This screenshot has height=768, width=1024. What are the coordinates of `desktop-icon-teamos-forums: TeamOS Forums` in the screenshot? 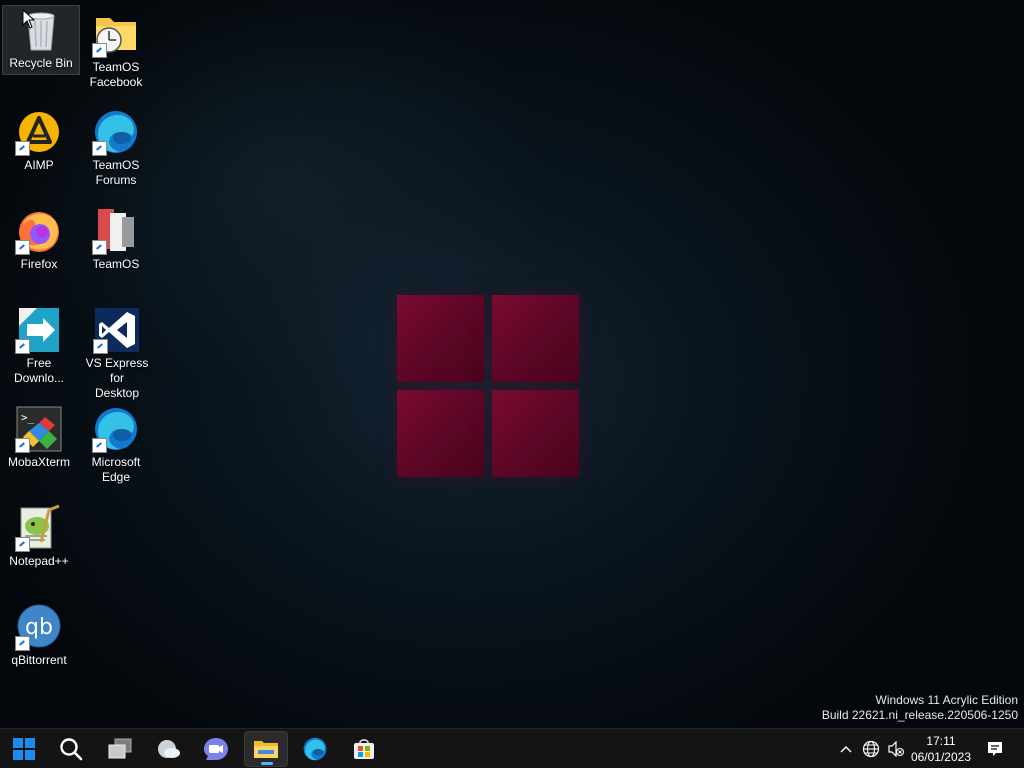 It's located at (116, 148).